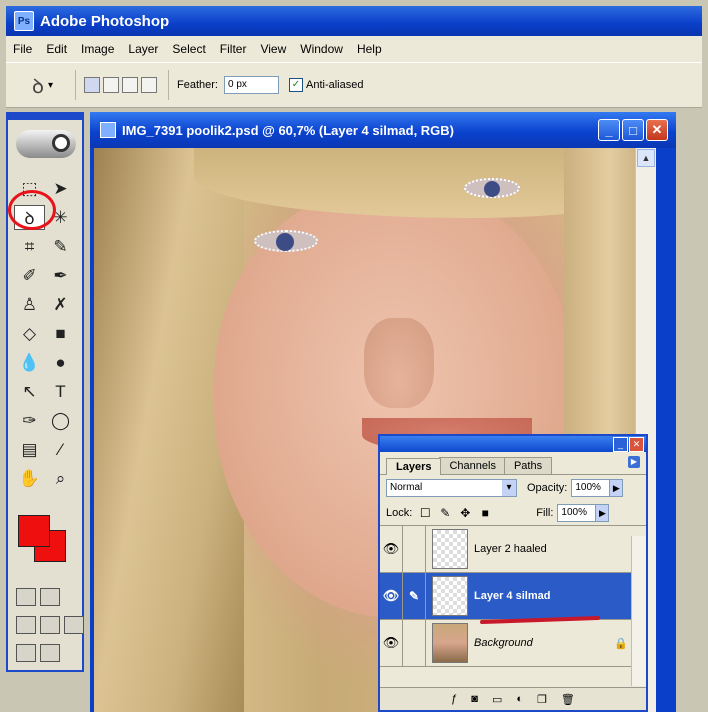 The width and height of the screenshot is (708, 712). I want to click on path-select-icon: ↖, so click(29, 391).